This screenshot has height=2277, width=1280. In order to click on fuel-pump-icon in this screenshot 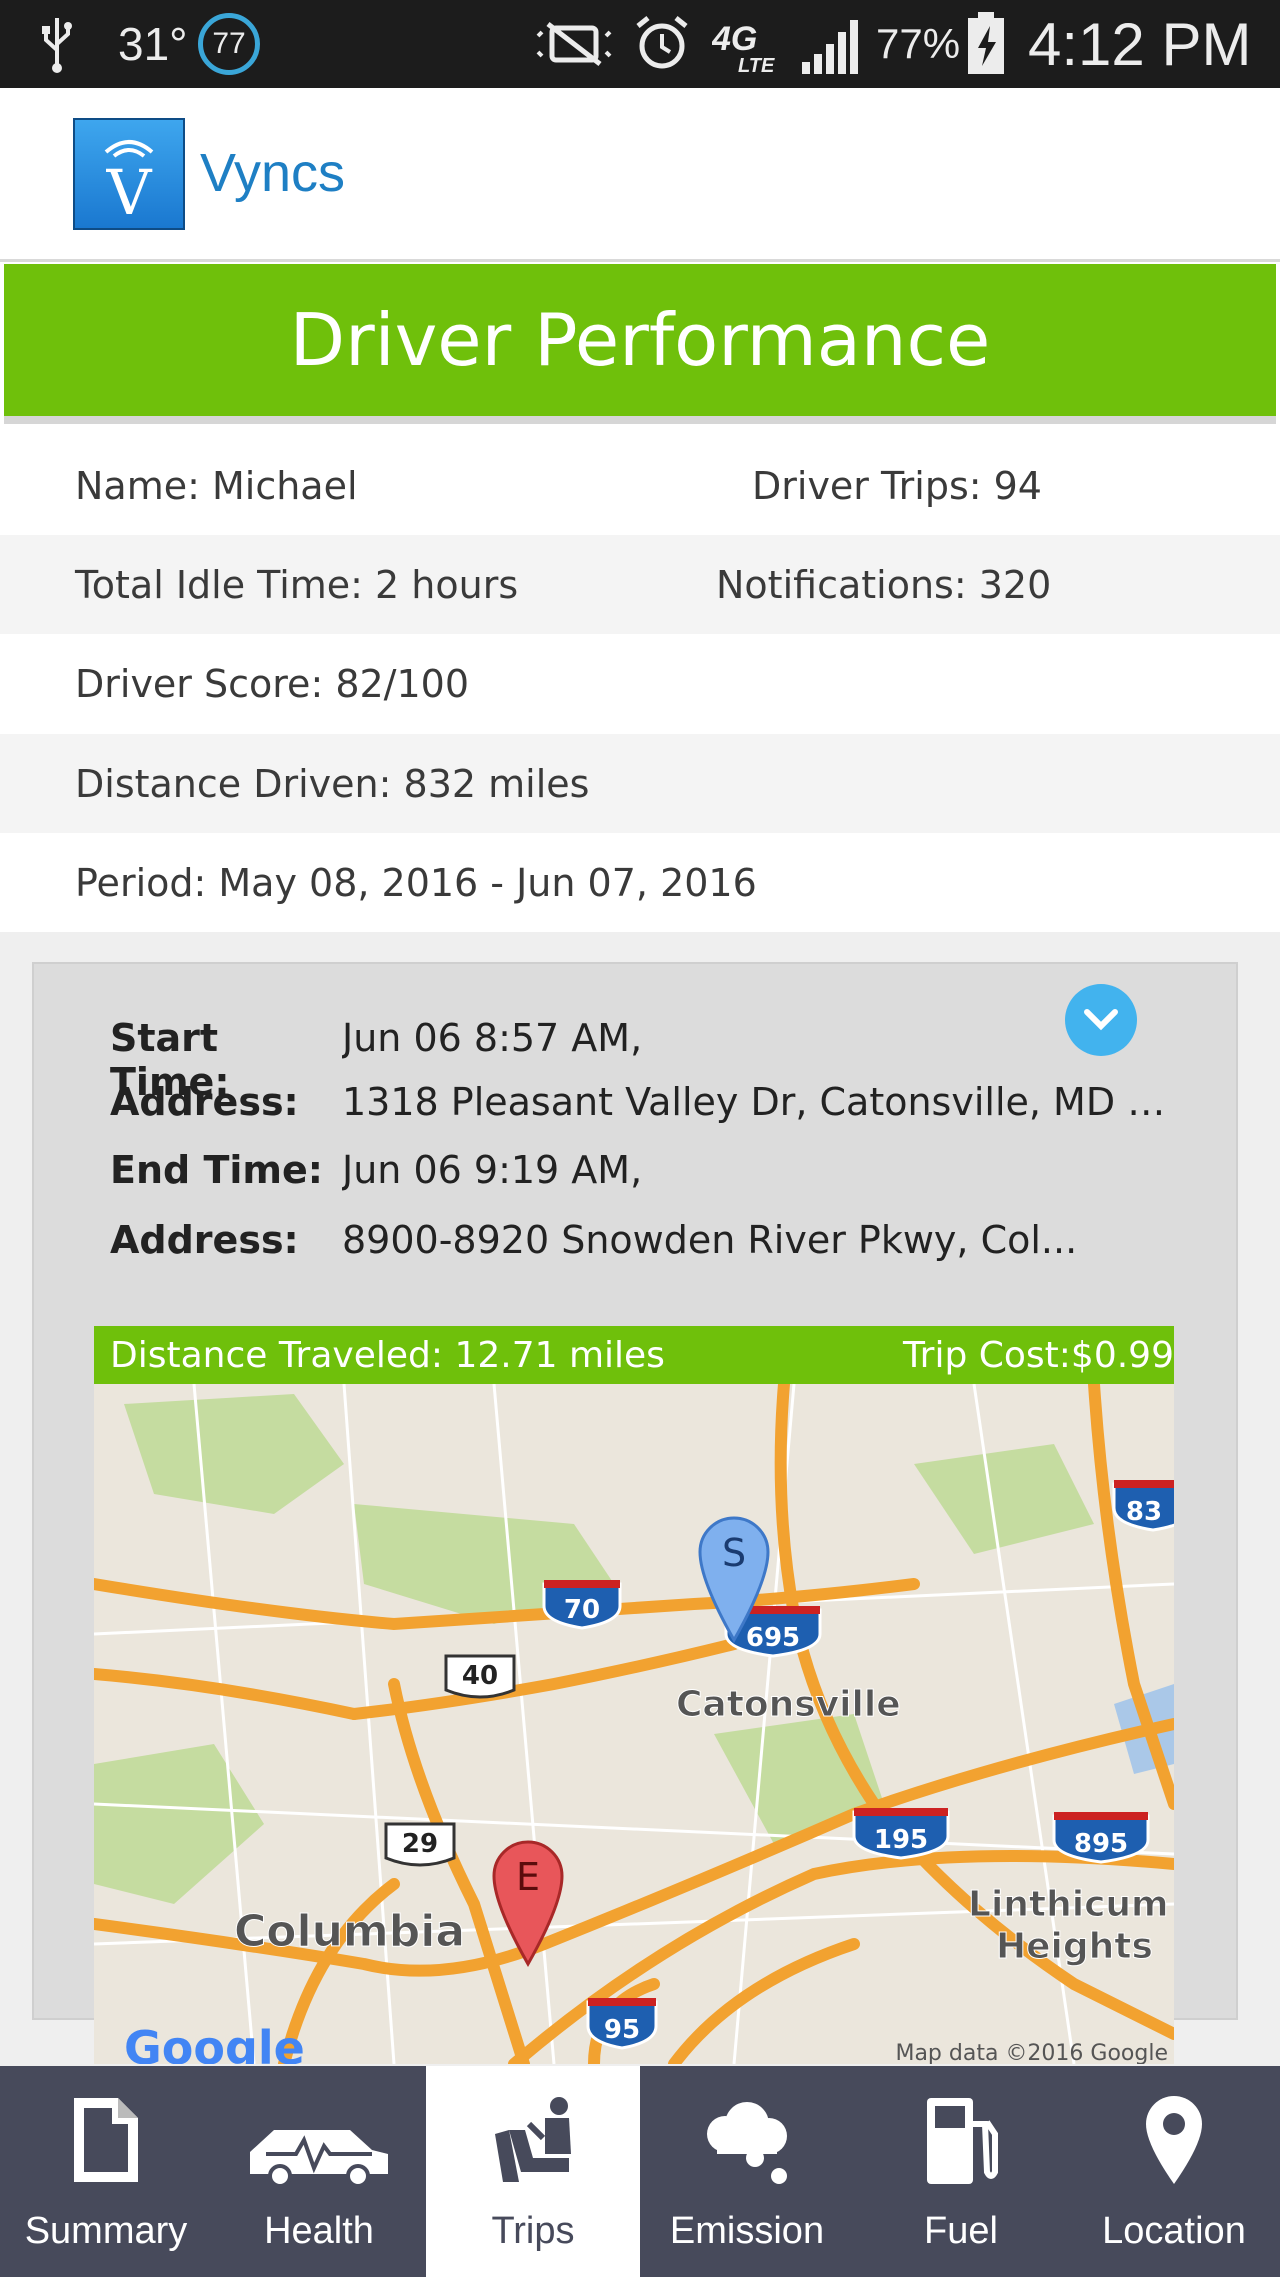, I will do `click(962, 2141)`.